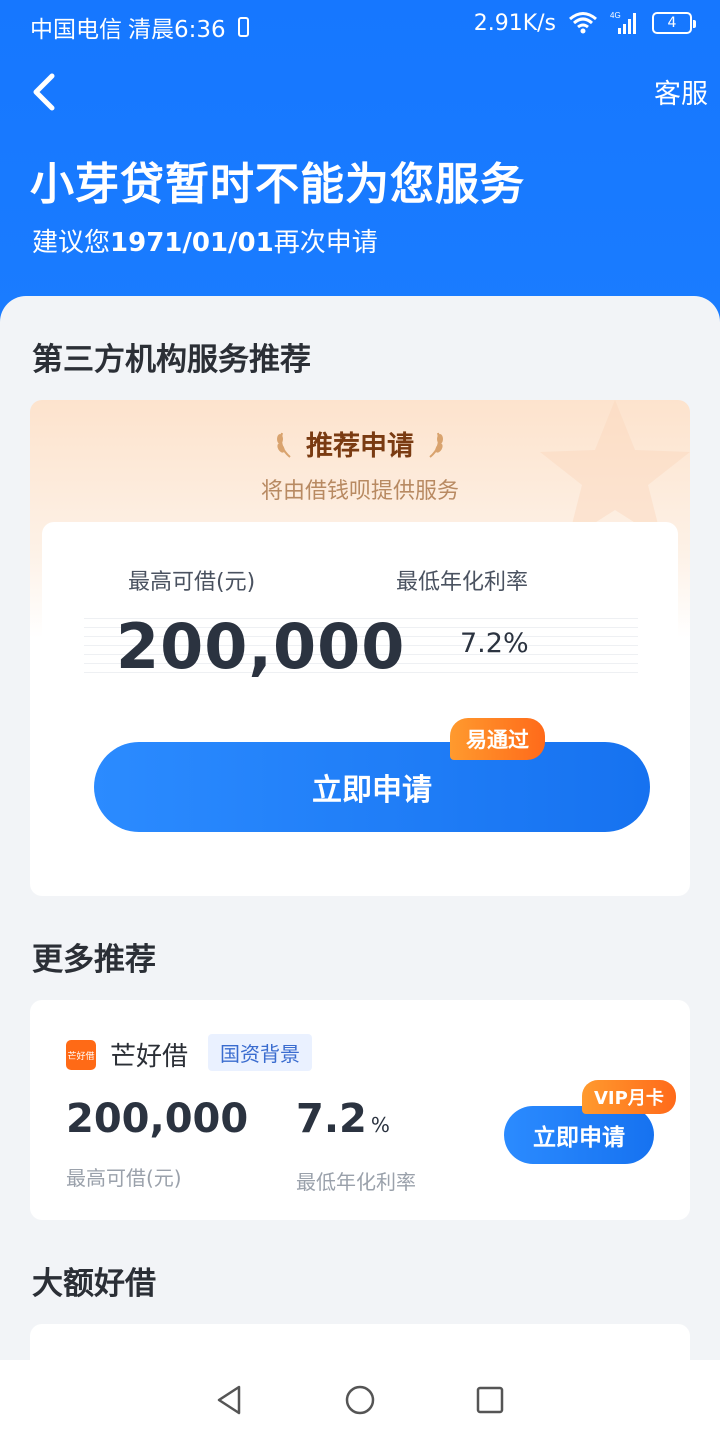 The width and height of the screenshot is (720, 1440). What do you see at coordinates (171, 360) in the screenshot?
I see `recommend-section-title: 第三方机构服务推荐` at bounding box center [171, 360].